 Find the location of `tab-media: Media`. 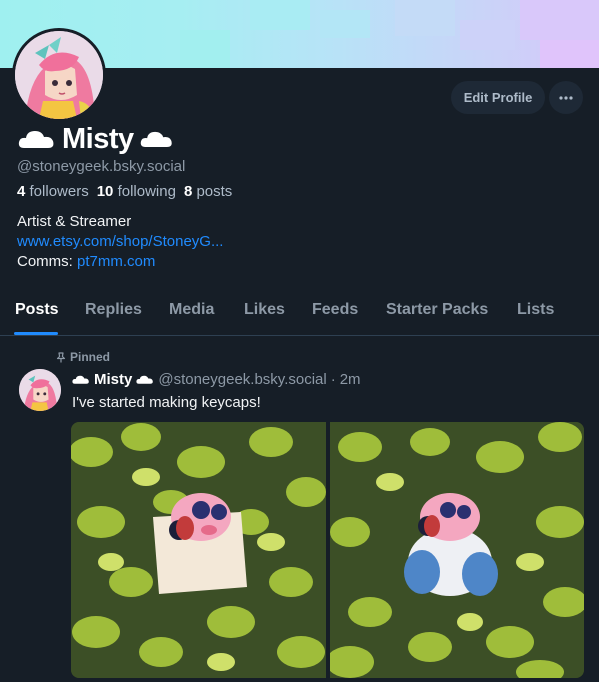

tab-media: Media is located at coordinates (191, 310).